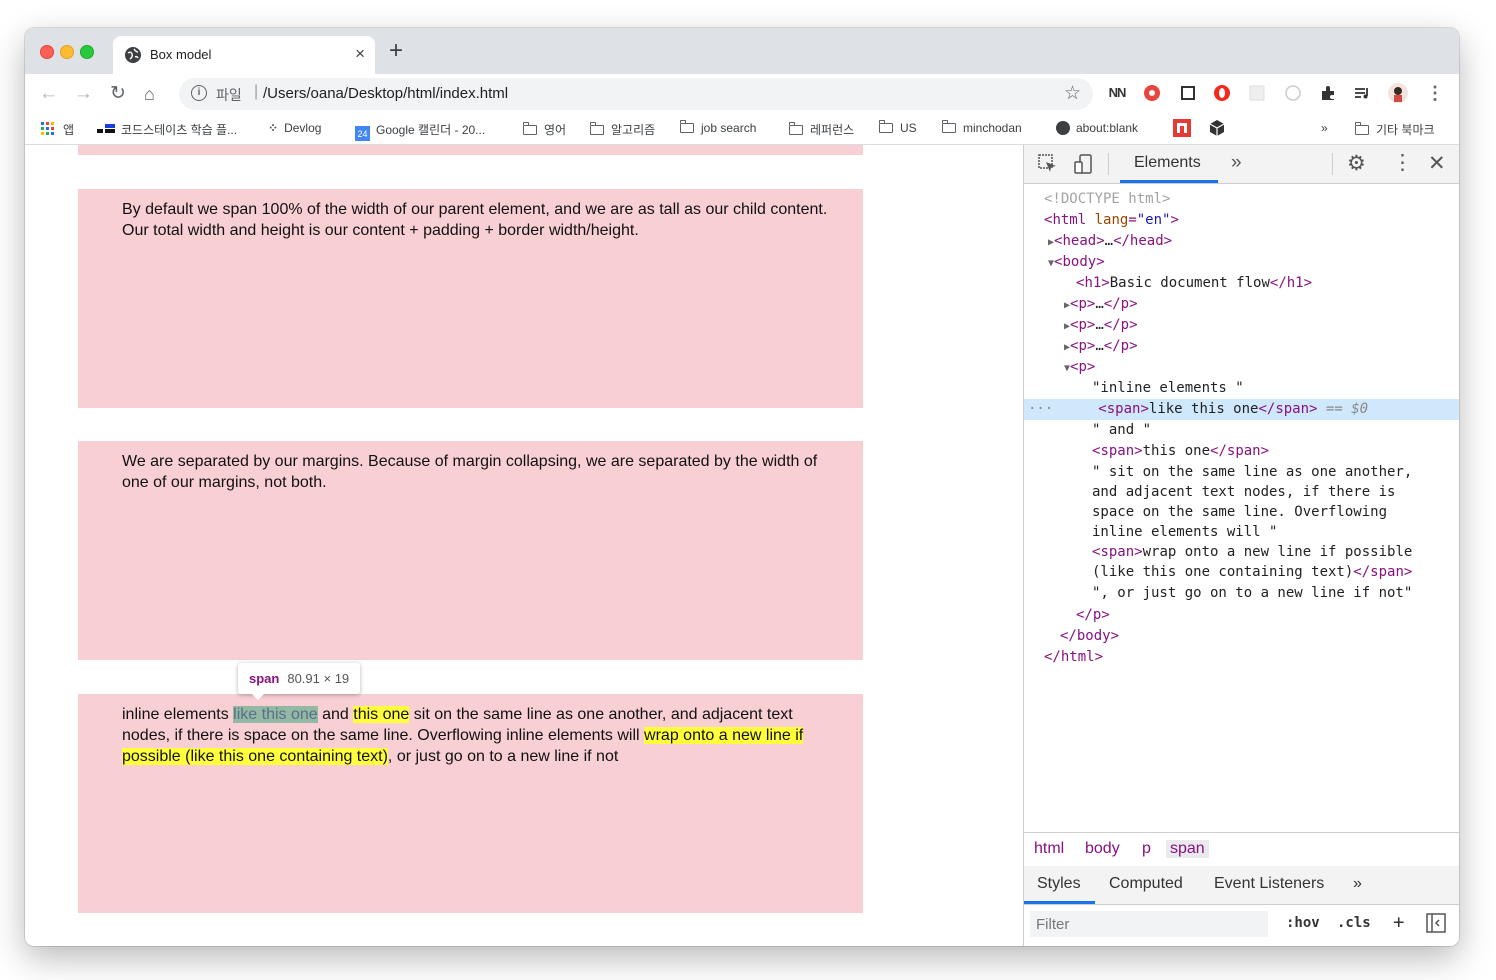  I want to click on dom-node-p-close: </p>, so click(1241, 615).